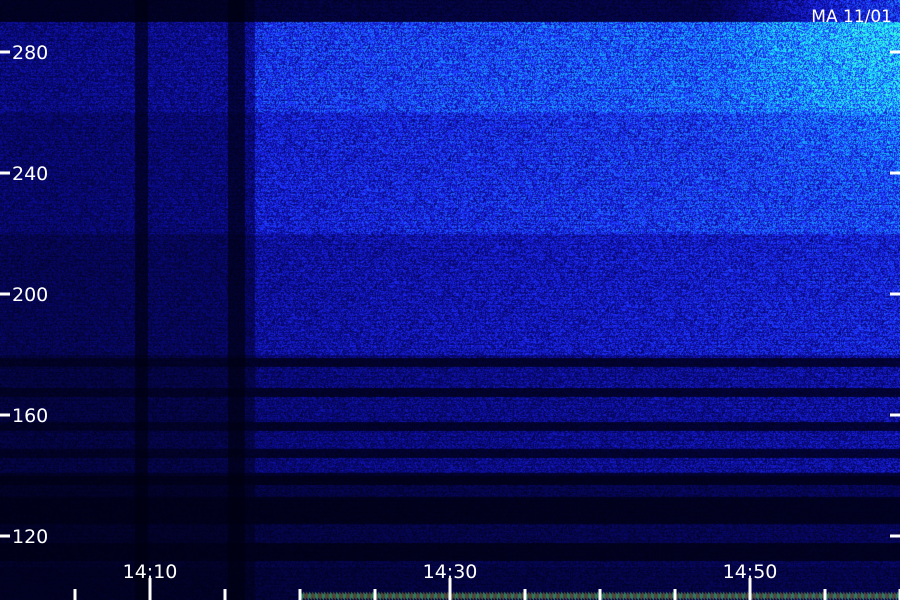 This screenshot has height=600, width=900. I want to click on x-tick-label: 14:30, so click(450, 572).